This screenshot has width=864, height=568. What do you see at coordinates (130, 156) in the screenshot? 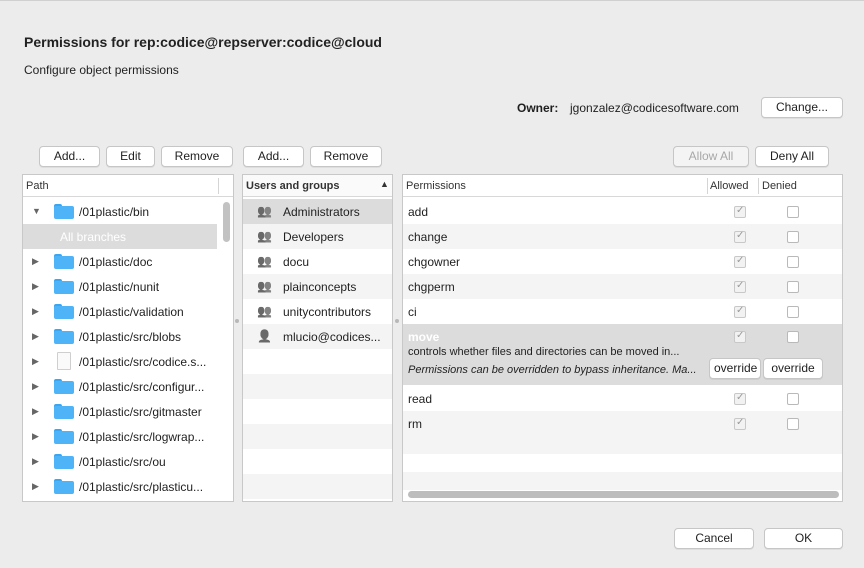
I see `path-edit-button: Edit` at bounding box center [130, 156].